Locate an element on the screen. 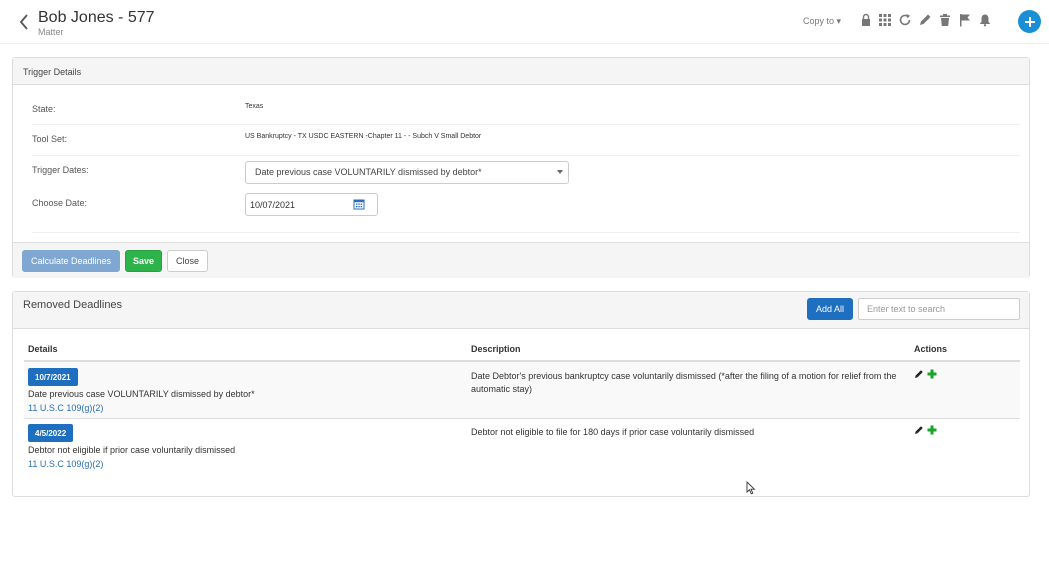  column-header-details: Details is located at coordinates (43, 349).